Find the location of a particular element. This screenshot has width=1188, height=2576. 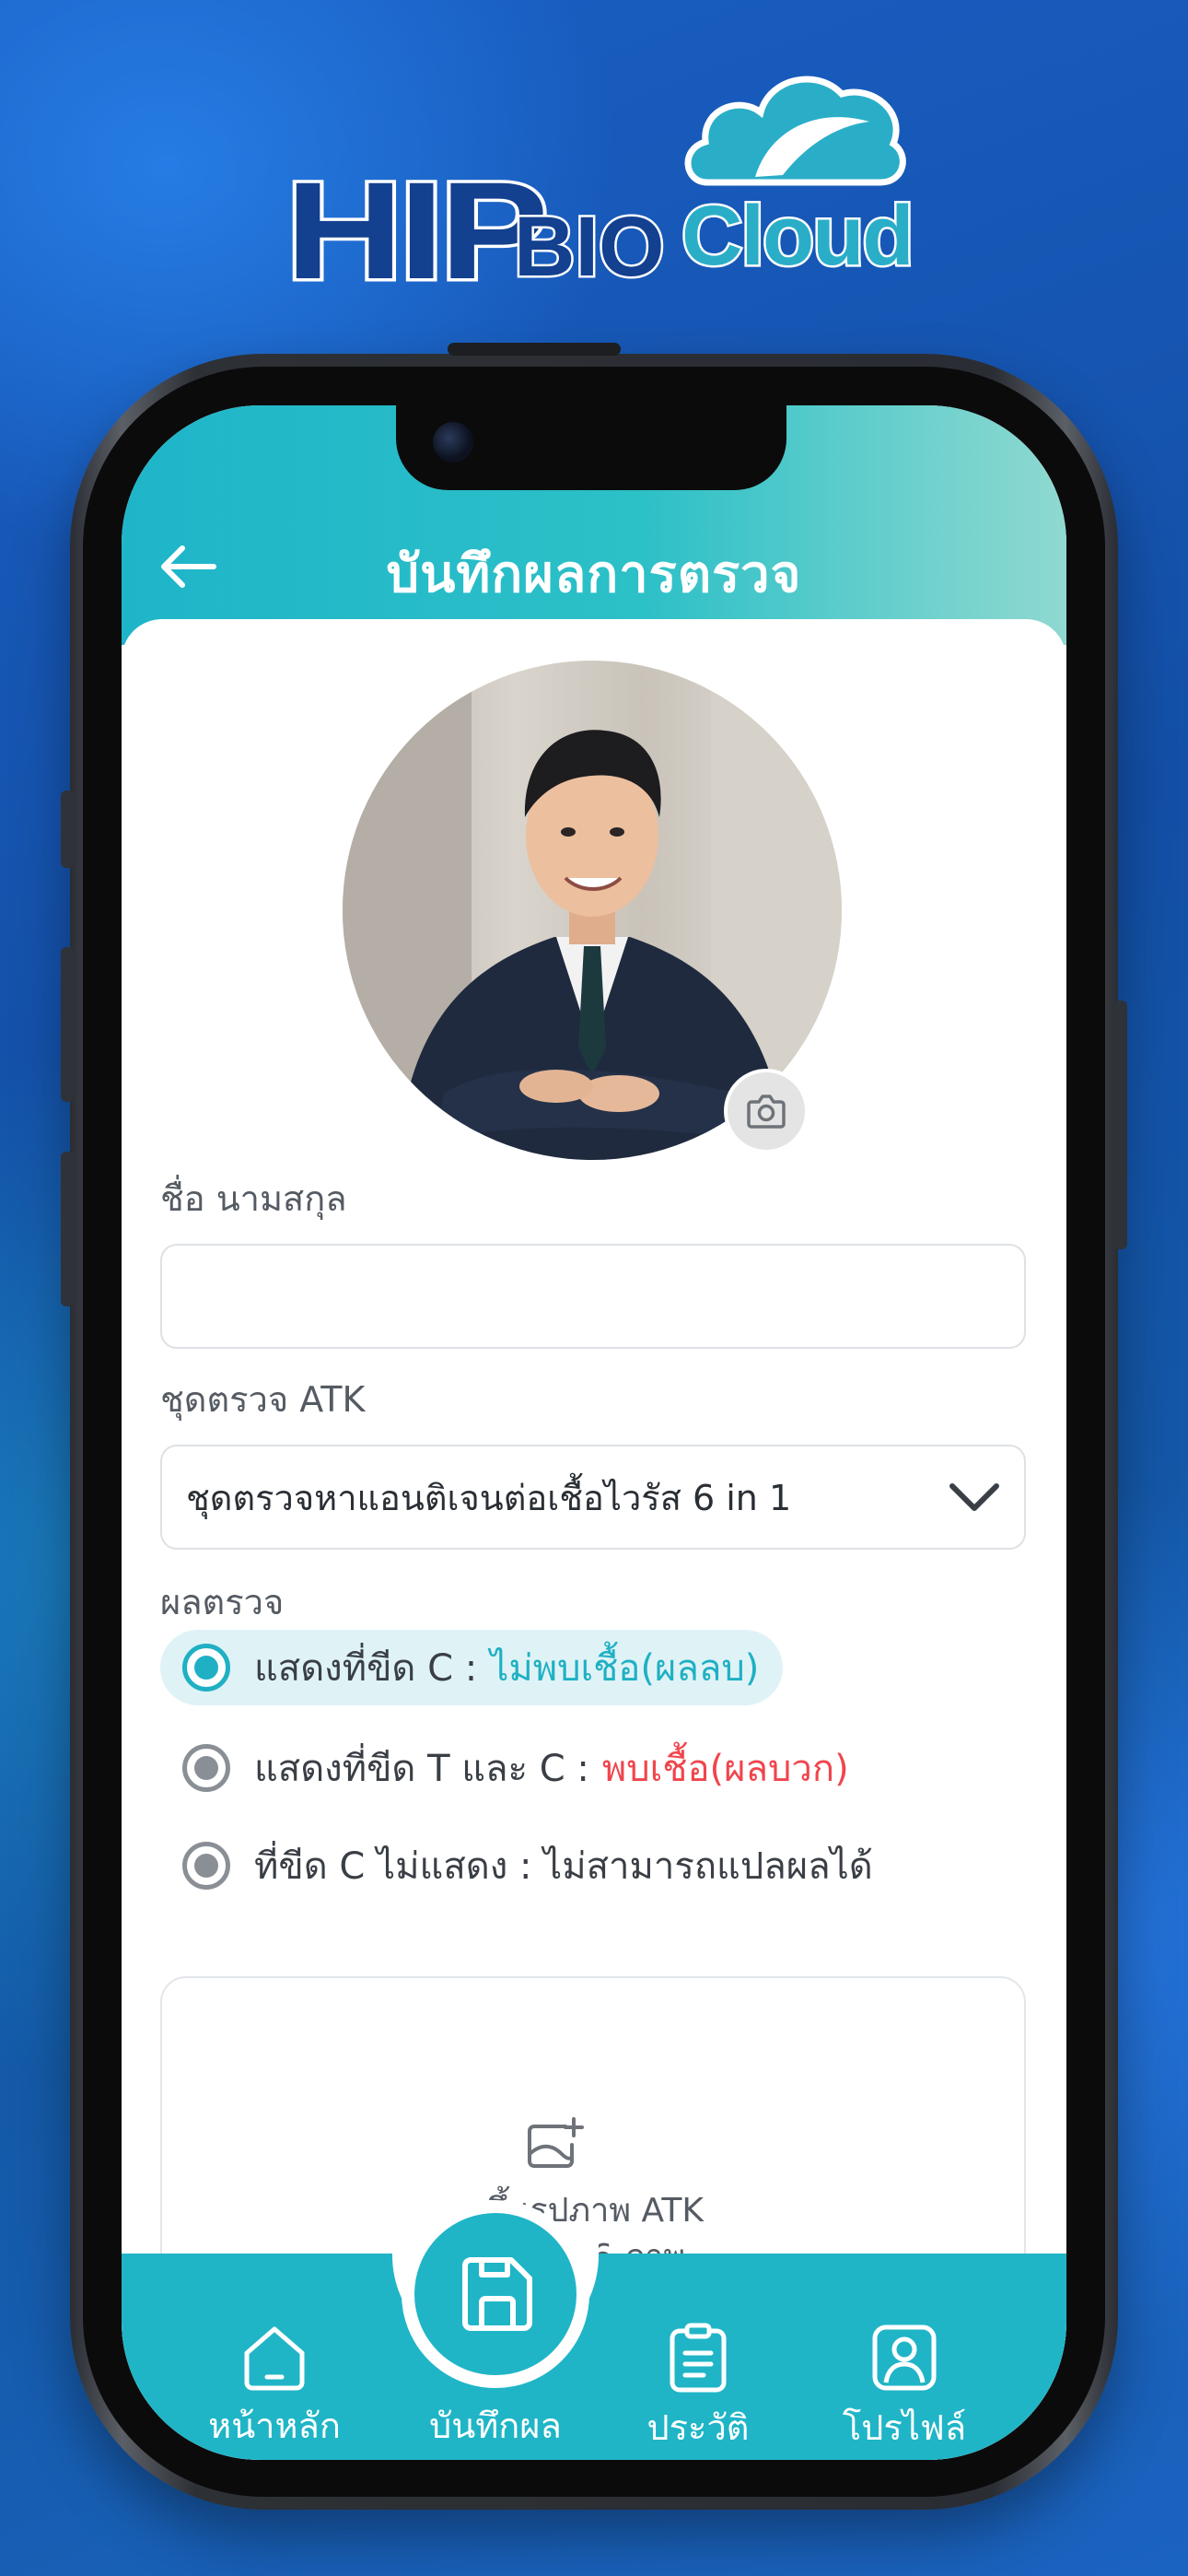

nav-record-label: บันทึกผล is located at coordinates (496, 2426).